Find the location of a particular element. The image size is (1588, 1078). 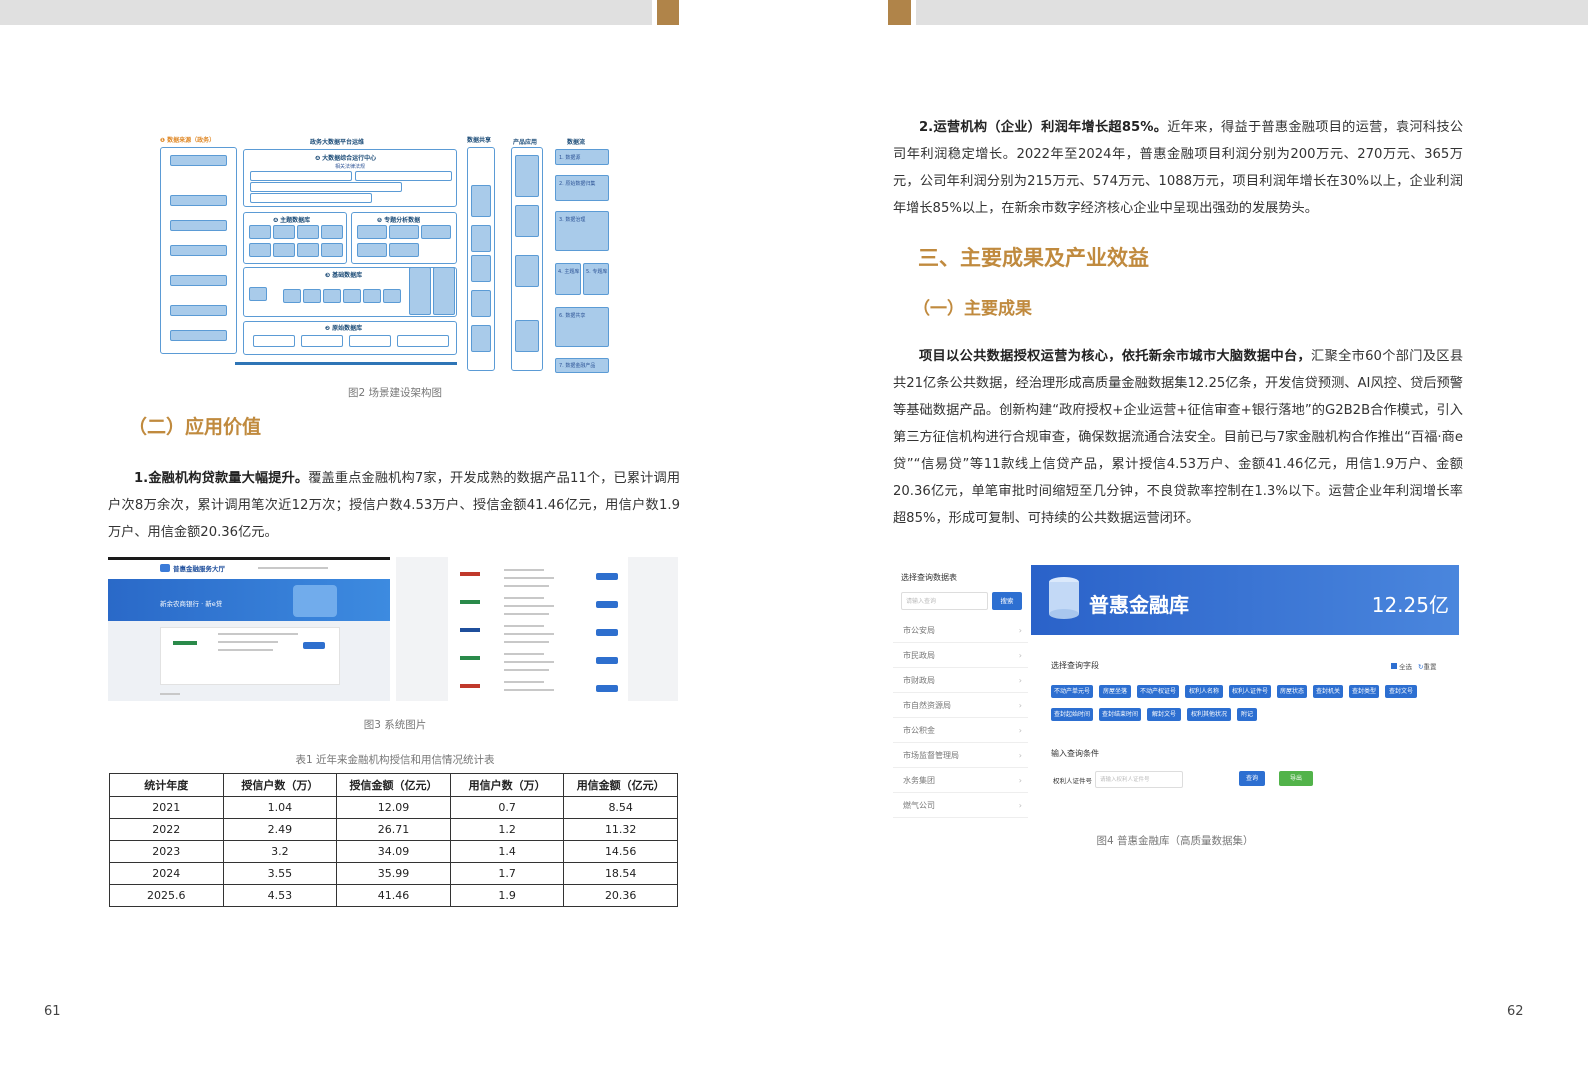

screenshot-nav is located at coordinates (293, 568).